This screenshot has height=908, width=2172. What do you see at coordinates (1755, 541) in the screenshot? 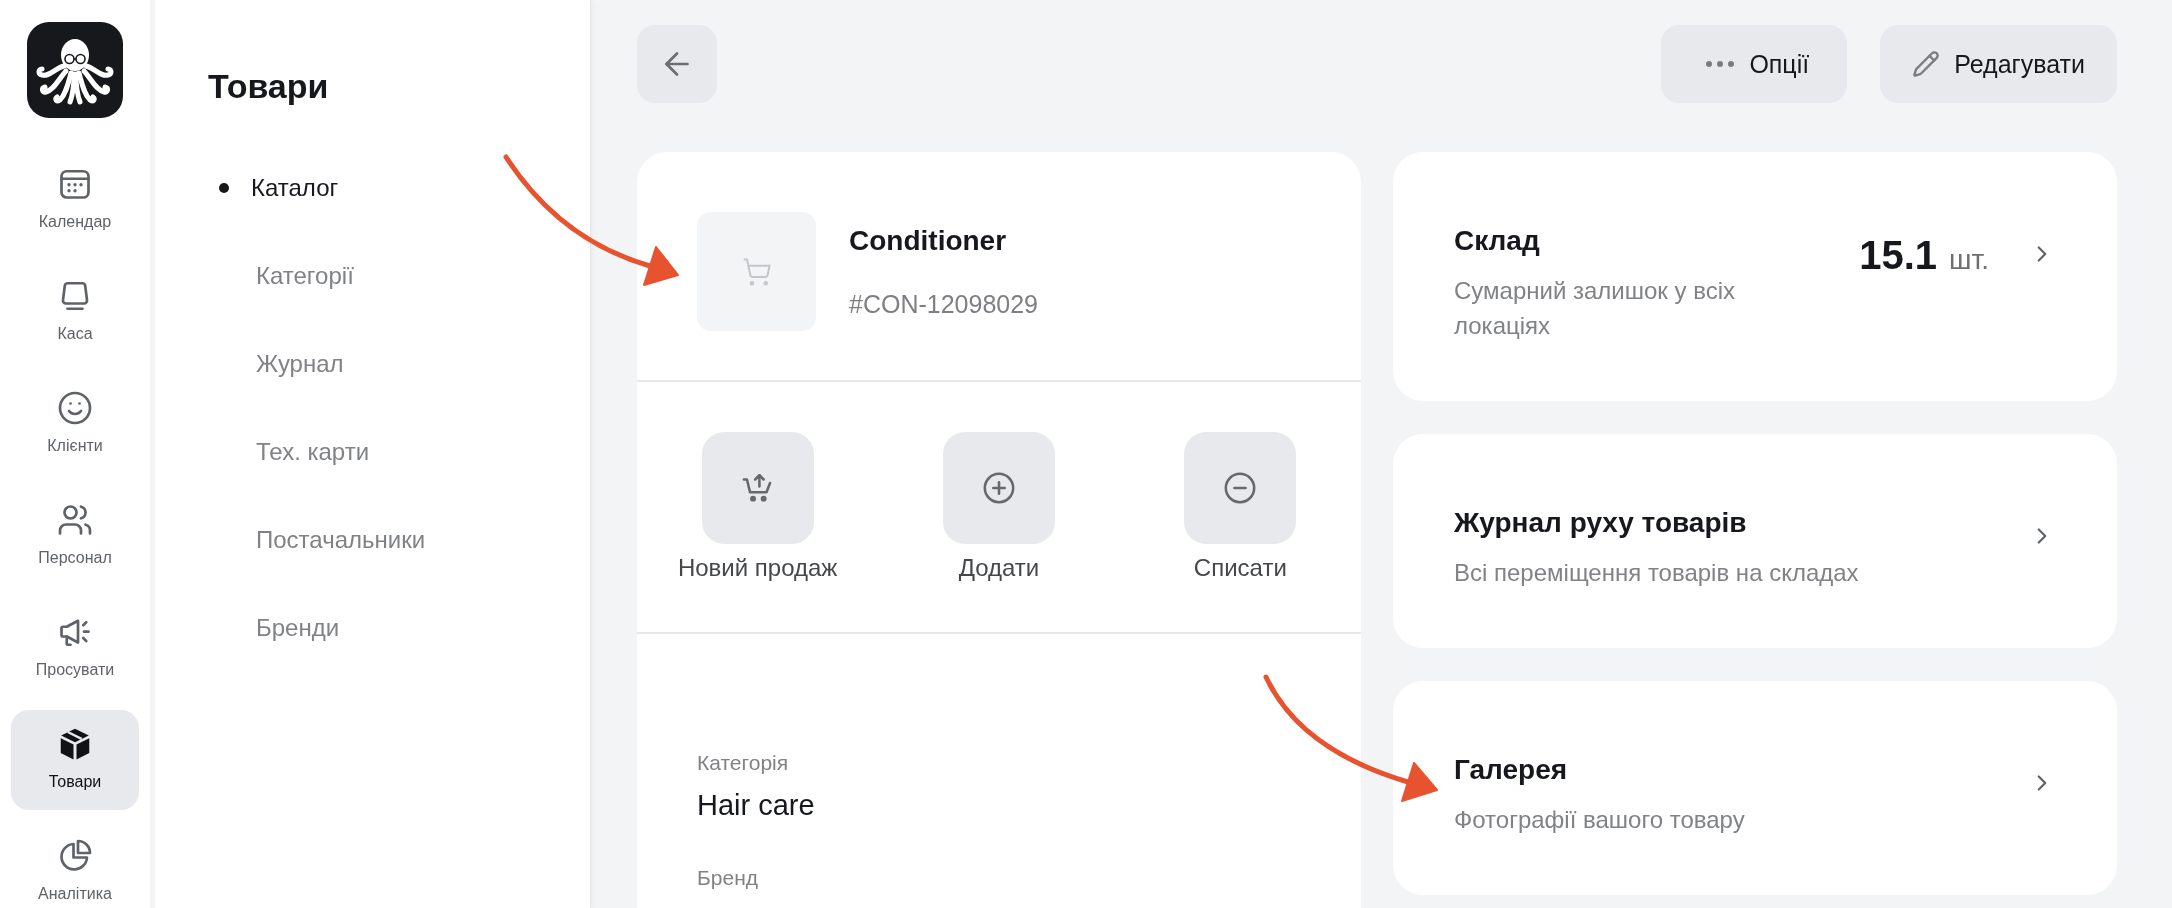
I see `section-card: Журнал руху товарів Всі переміщення товарів на складах` at bounding box center [1755, 541].